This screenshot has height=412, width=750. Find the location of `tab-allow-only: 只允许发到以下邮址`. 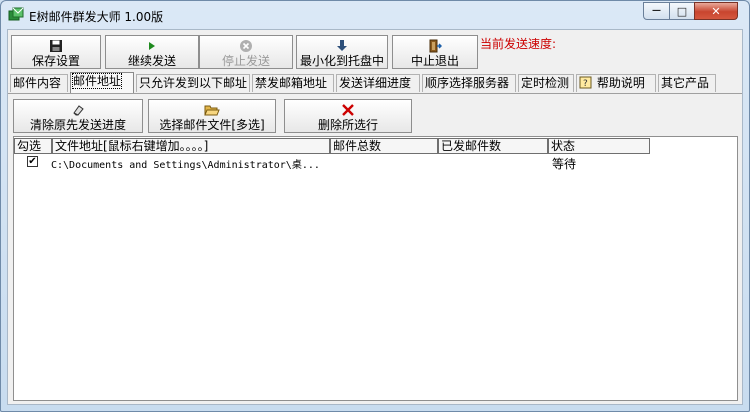

tab-allow-only: 只允许发到以下邮址 is located at coordinates (193, 83).